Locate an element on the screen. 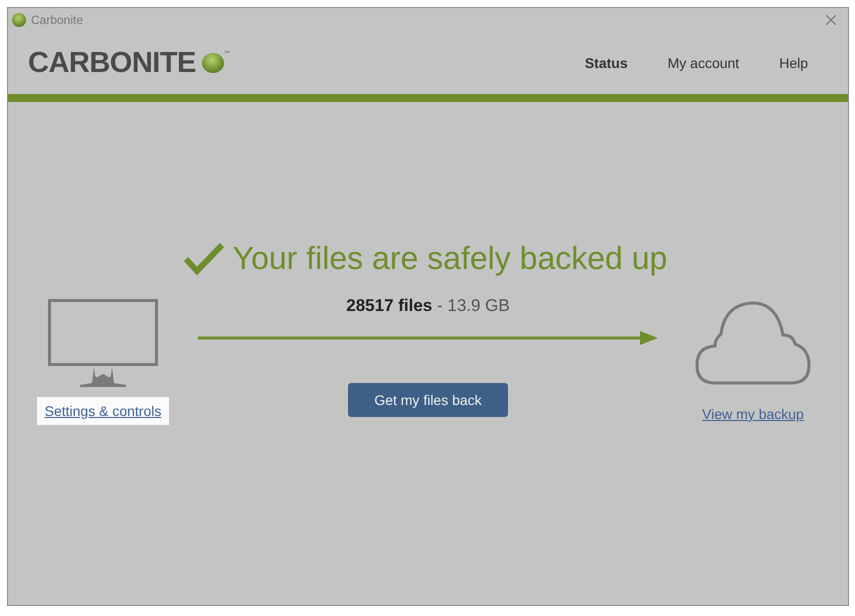 The height and width of the screenshot is (616, 855). backup-summary: 28517 files - 13.9 GB is located at coordinates (428, 306).